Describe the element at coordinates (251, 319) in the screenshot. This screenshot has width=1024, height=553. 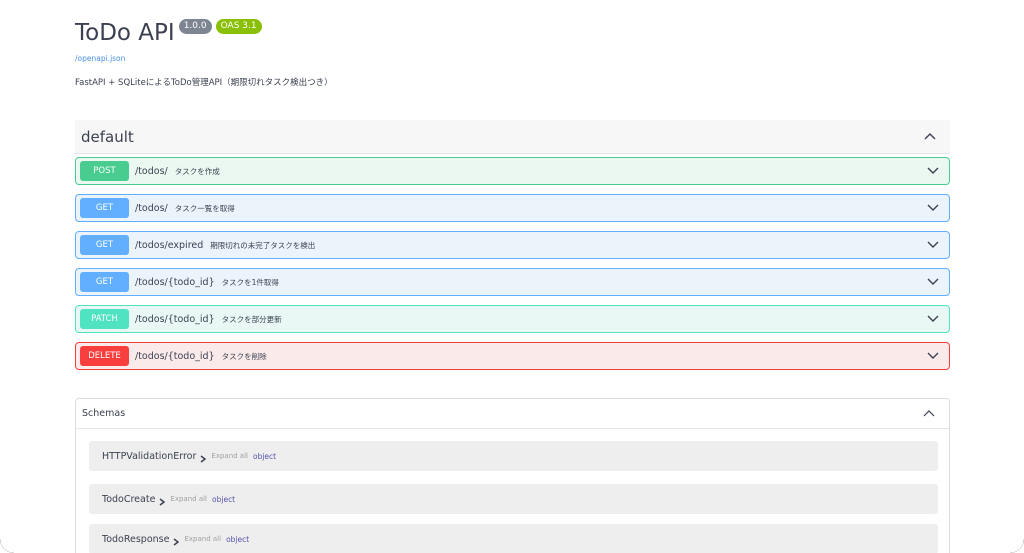
I see `operation-summary: タスクを部分更新` at that location.